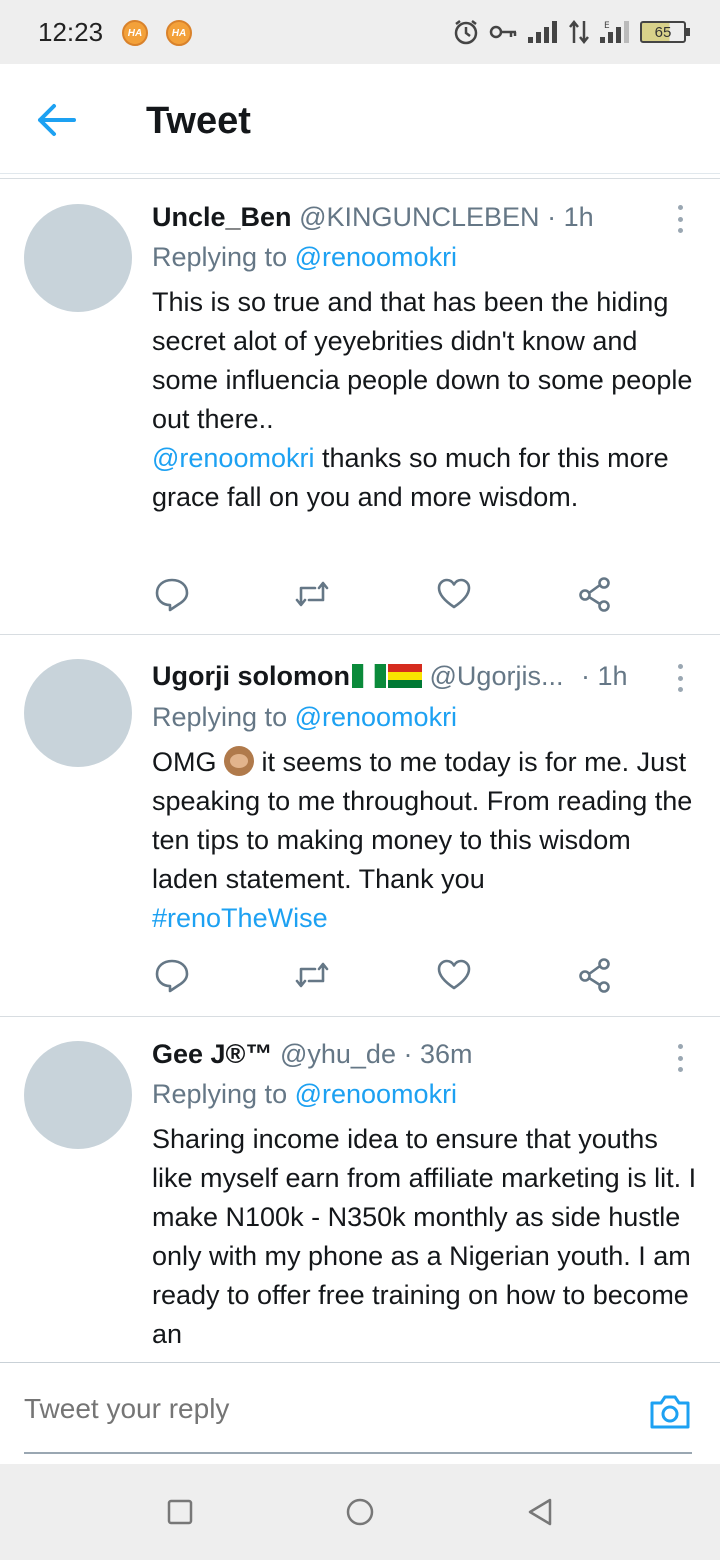 This screenshot has width=720, height=1560. I want to click on alarm-icon, so click(466, 32).